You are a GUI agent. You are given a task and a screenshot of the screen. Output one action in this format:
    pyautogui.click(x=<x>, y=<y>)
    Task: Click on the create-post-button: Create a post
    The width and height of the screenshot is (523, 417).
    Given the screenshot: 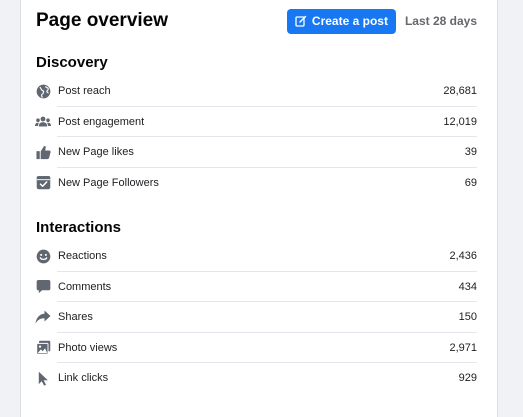 What is the action you would take?
    pyautogui.click(x=341, y=21)
    